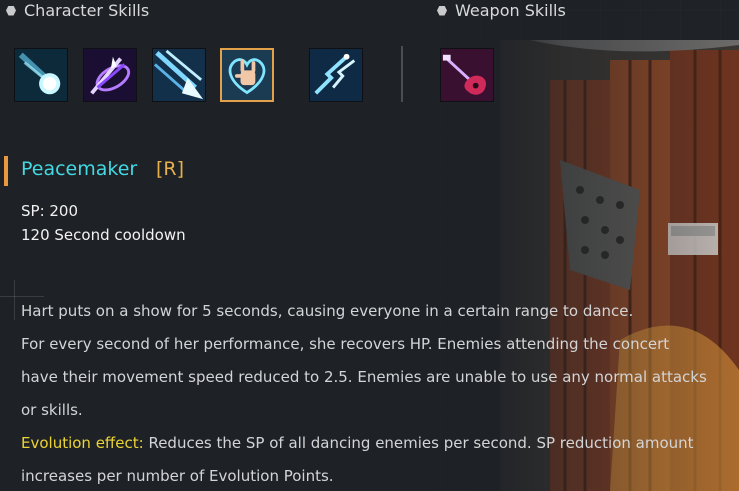 The height and width of the screenshot is (491, 739). What do you see at coordinates (82, 443) in the screenshot?
I see `evolution-effect-label: Evolution effect:` at bounding box center [82, 443].